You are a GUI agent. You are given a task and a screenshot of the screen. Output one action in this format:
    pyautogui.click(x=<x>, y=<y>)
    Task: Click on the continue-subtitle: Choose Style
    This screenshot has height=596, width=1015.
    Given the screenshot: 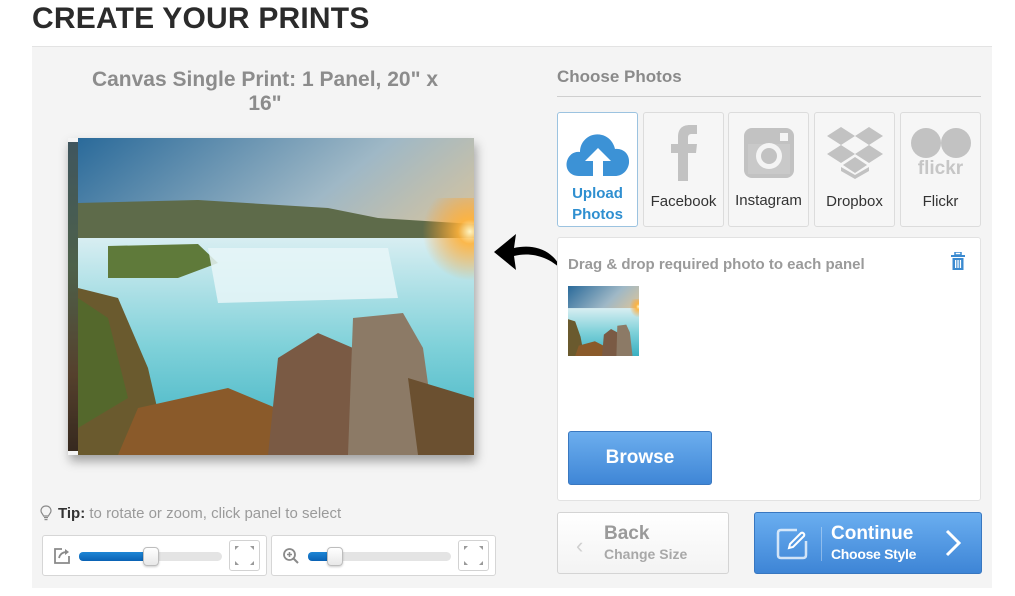 What is the action you would take?
    pyautogui.click(x=874, y=554)
    